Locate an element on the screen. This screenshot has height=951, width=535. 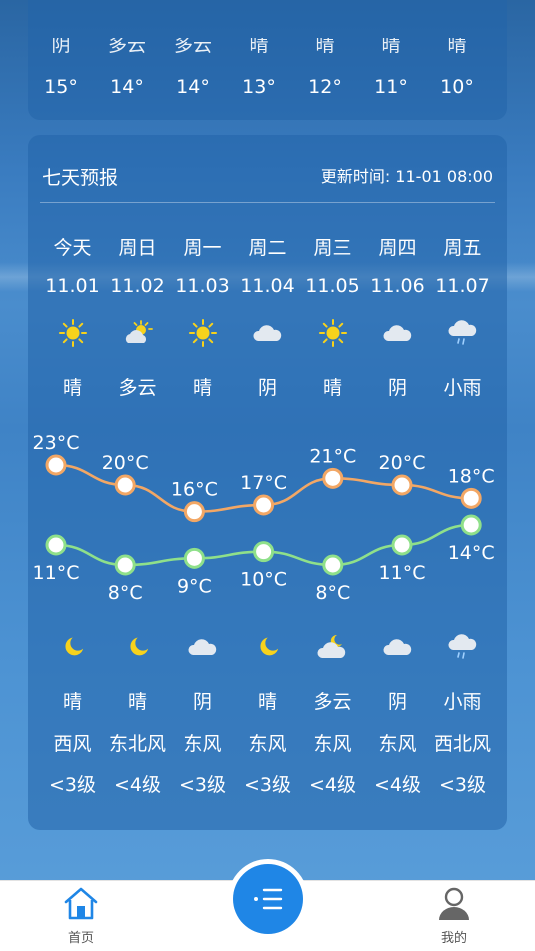
high-temp-label: 18°C is located at coordinates (471, 476).